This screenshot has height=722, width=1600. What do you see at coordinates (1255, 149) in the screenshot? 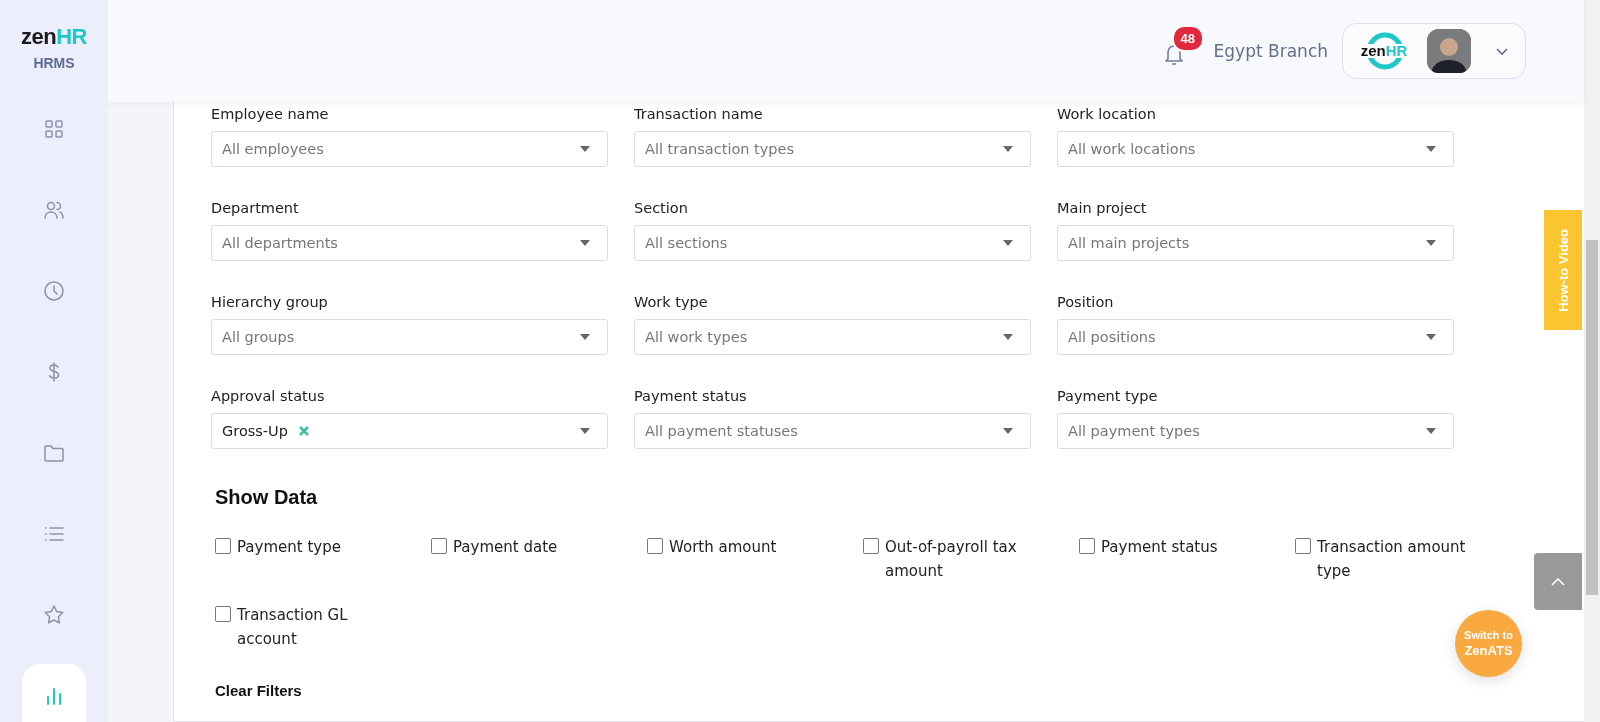
I see `dropdown-field: All work locations` at bounding box center [1255, 149].